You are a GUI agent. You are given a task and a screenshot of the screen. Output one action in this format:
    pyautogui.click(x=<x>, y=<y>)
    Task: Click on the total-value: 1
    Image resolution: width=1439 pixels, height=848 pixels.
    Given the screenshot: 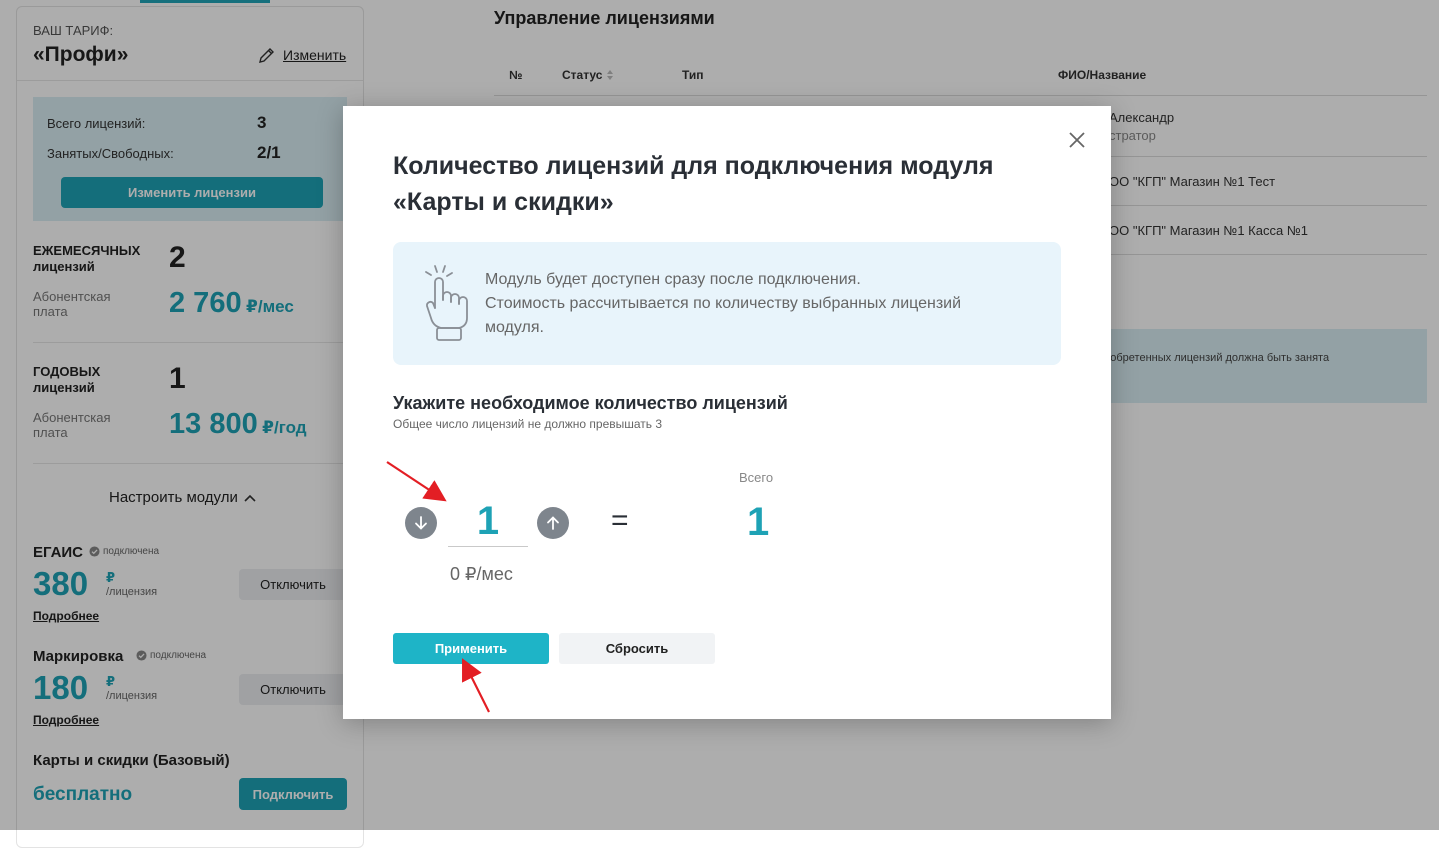 What is the action you would take?
    pyautogui.click(x=758, y=522)
    